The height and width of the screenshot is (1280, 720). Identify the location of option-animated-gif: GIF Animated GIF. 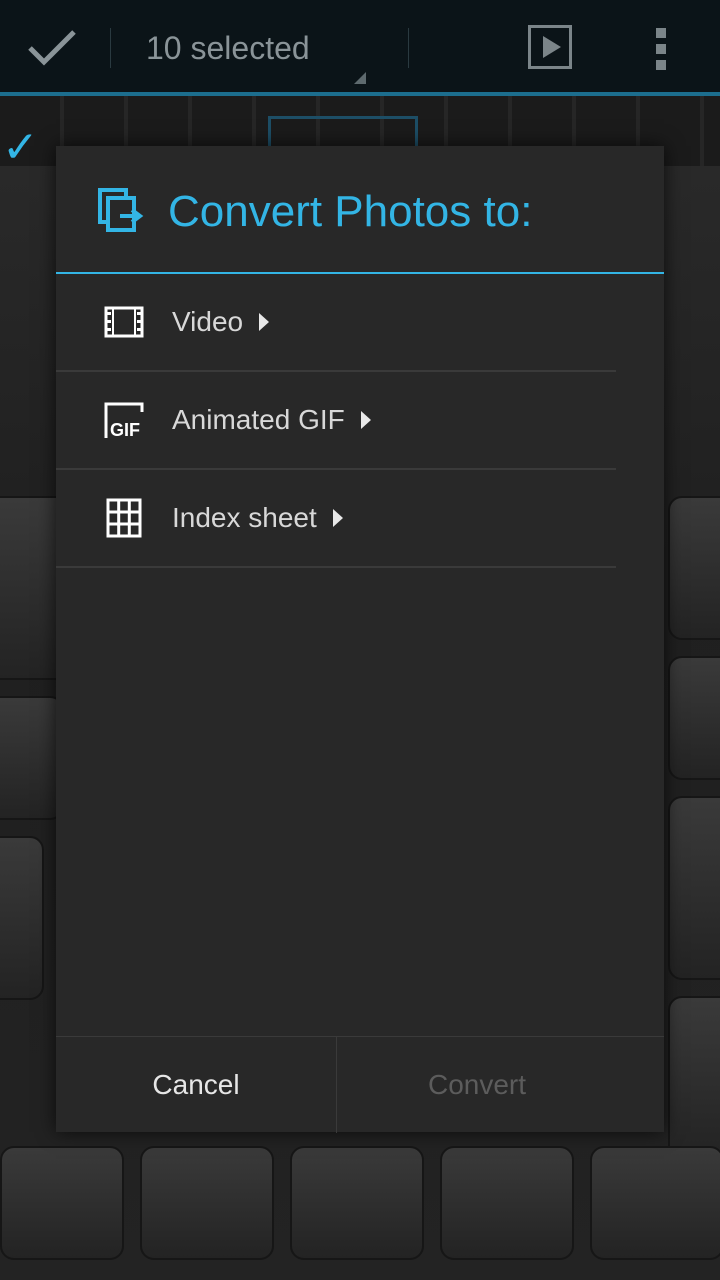
(336, 421).